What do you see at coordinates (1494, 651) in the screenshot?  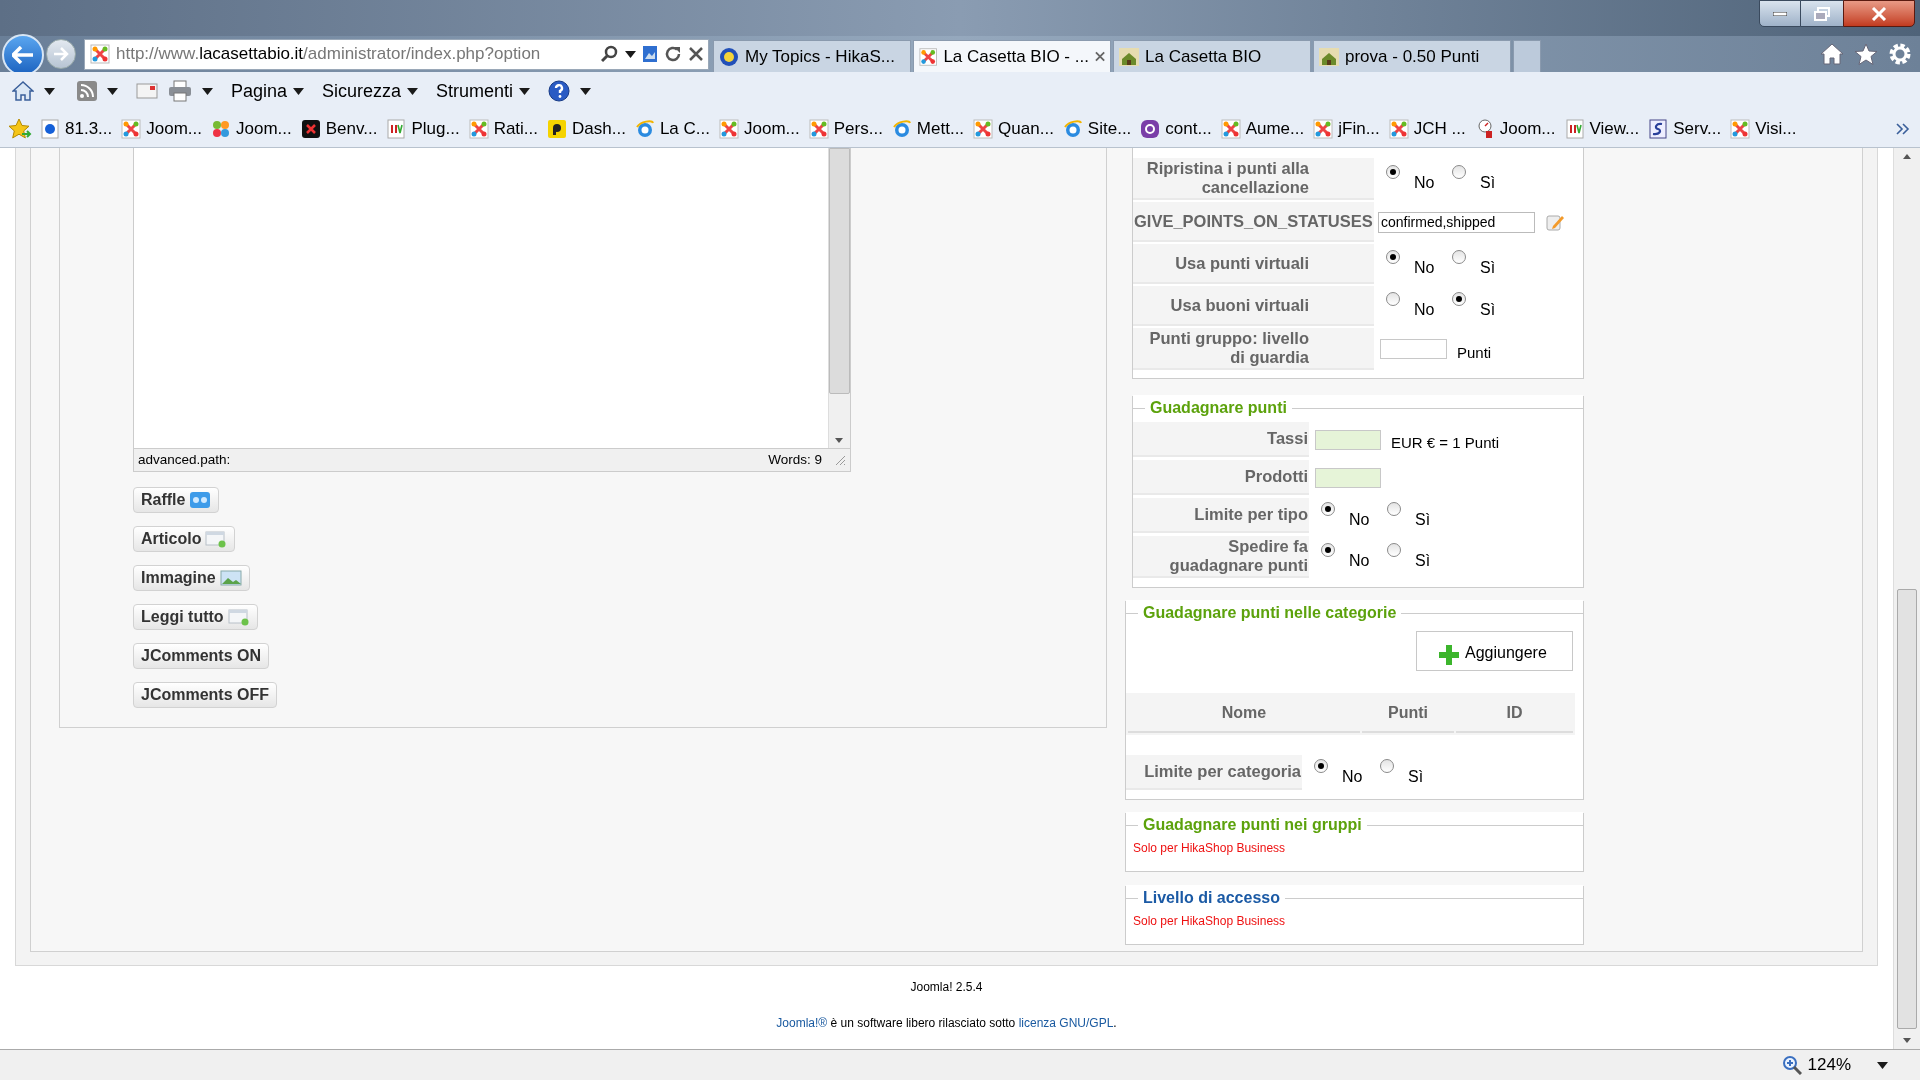 I see `add-button: Aggiungere` at bounding box center [1494, 651].